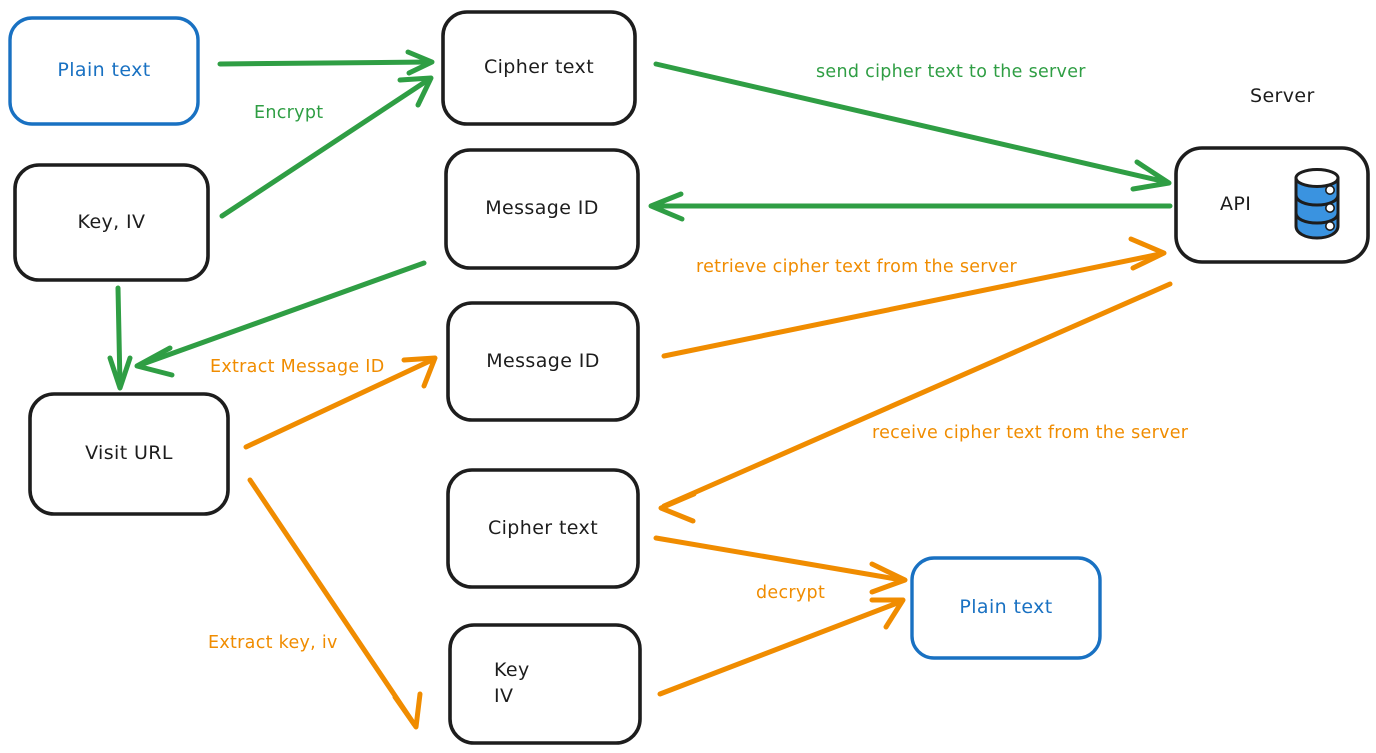  What do you see at coordinates (857, 267) in the screenshot?
I see `edge-label-retrieve-cipher: retrieve cipher text from the server` at bounding box center [857, 267].